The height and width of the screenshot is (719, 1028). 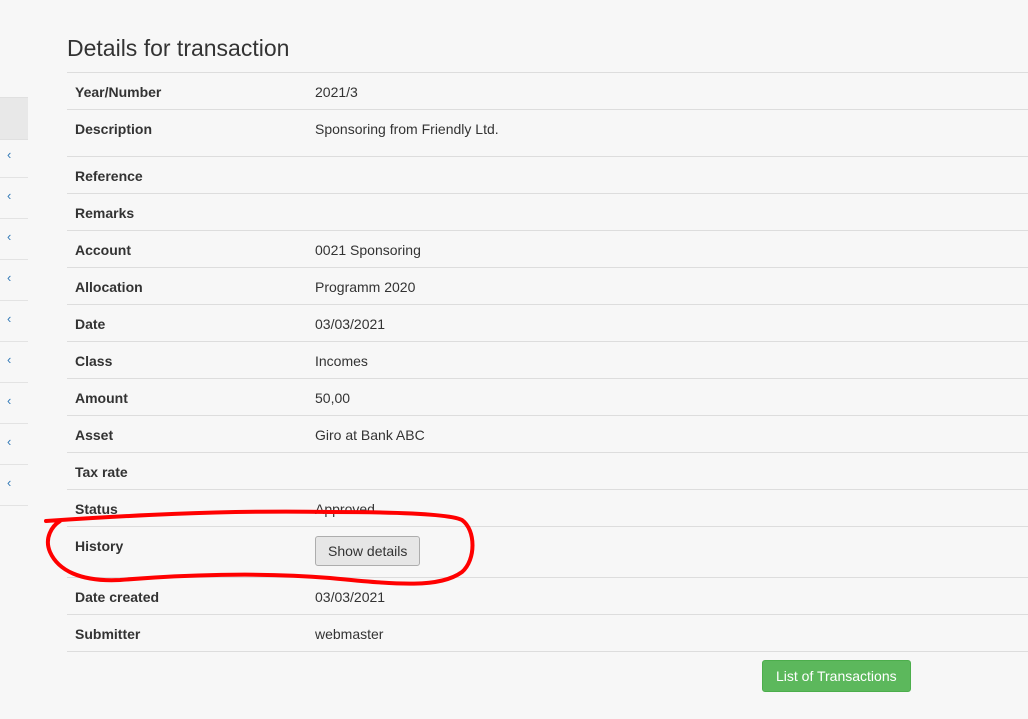 I want to click on row-value: 50,00, so click(x=667, y=397).